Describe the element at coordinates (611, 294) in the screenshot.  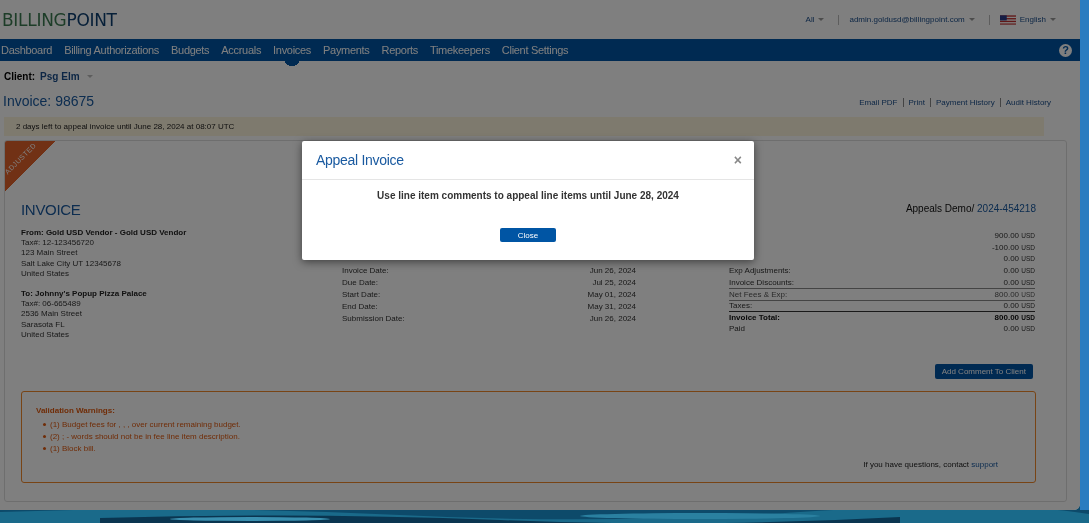
I see `date-value: May 01, 2024` at that location.